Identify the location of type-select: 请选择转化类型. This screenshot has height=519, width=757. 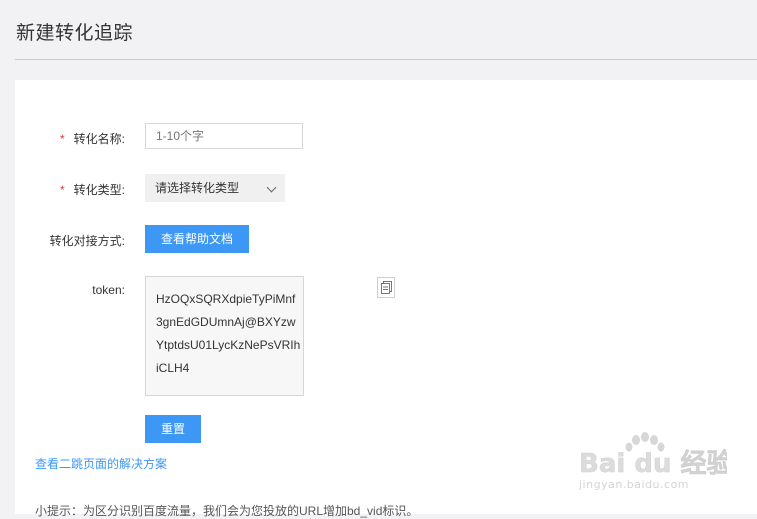
(215, 188).